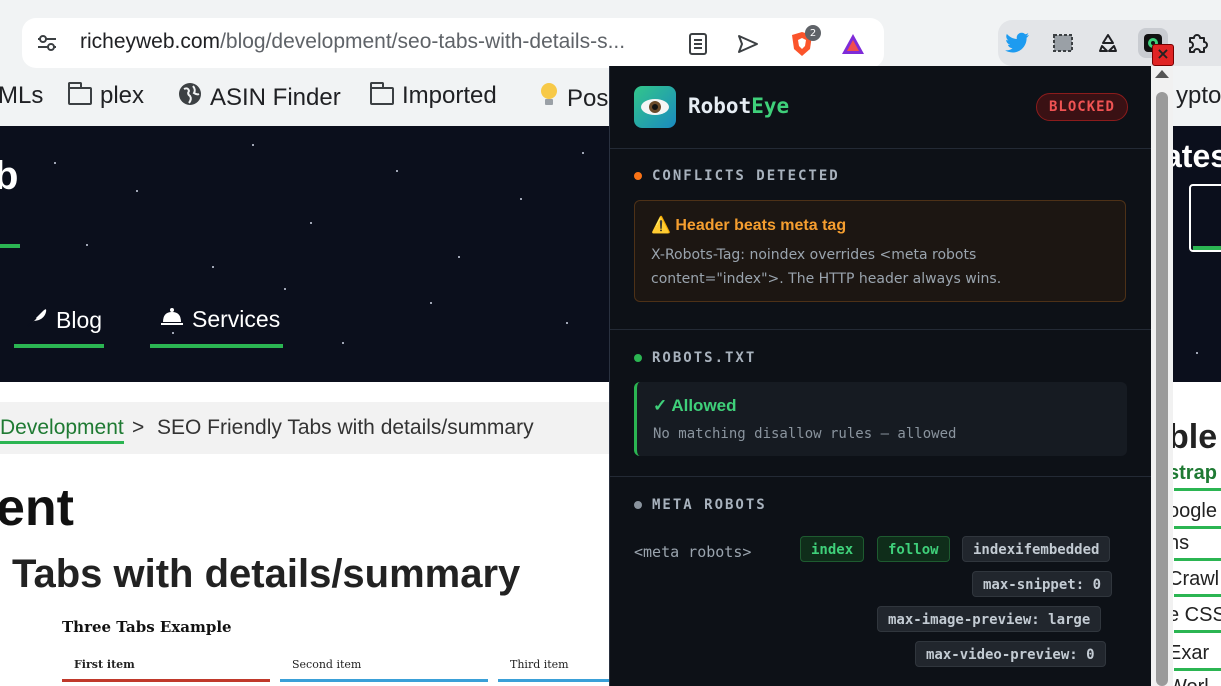 The width and height of the screenshot is (1221, 686). I want to click on status-badge: BLOCKED, so click(1081, 107).